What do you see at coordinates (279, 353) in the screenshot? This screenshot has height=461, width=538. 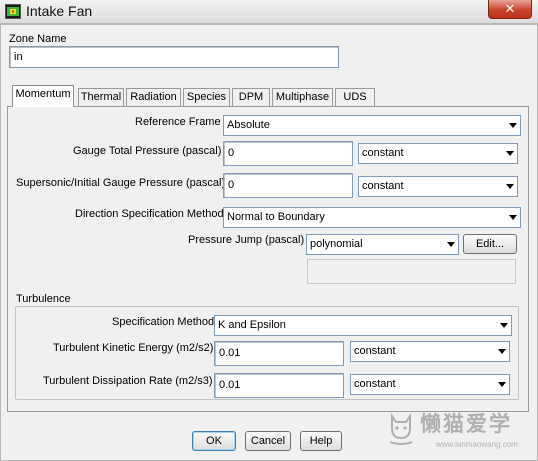 I see `kinetic-energy-input: 0.01` at bounding box center [279, 353].